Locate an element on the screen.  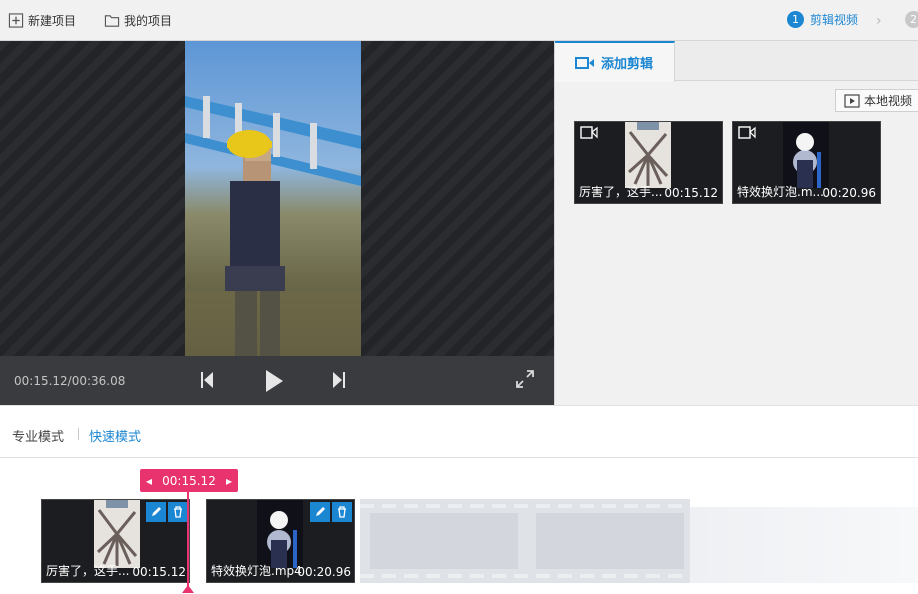
playhead-line is located at coordinates (188, 539).